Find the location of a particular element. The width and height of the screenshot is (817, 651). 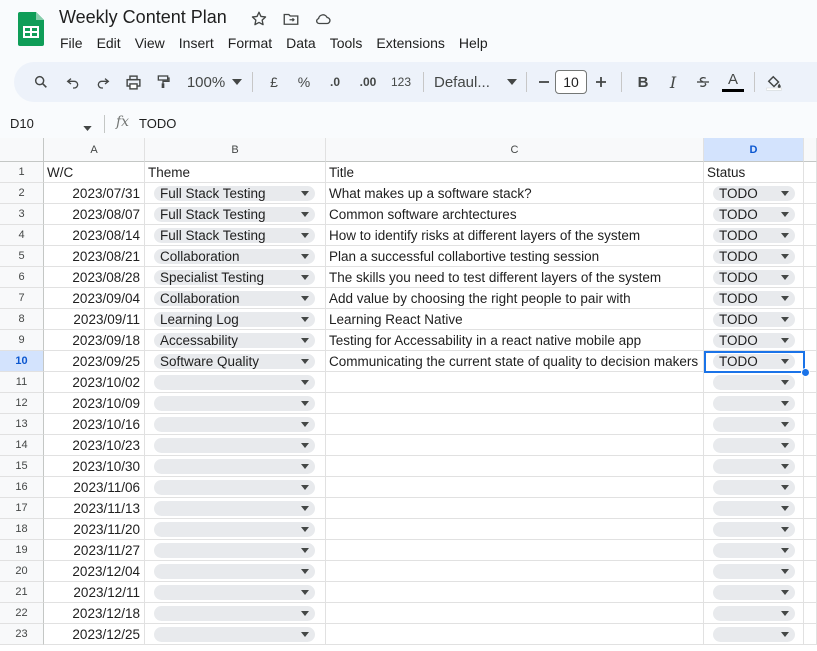

cell-e1 is located at coordinates (810, 172).